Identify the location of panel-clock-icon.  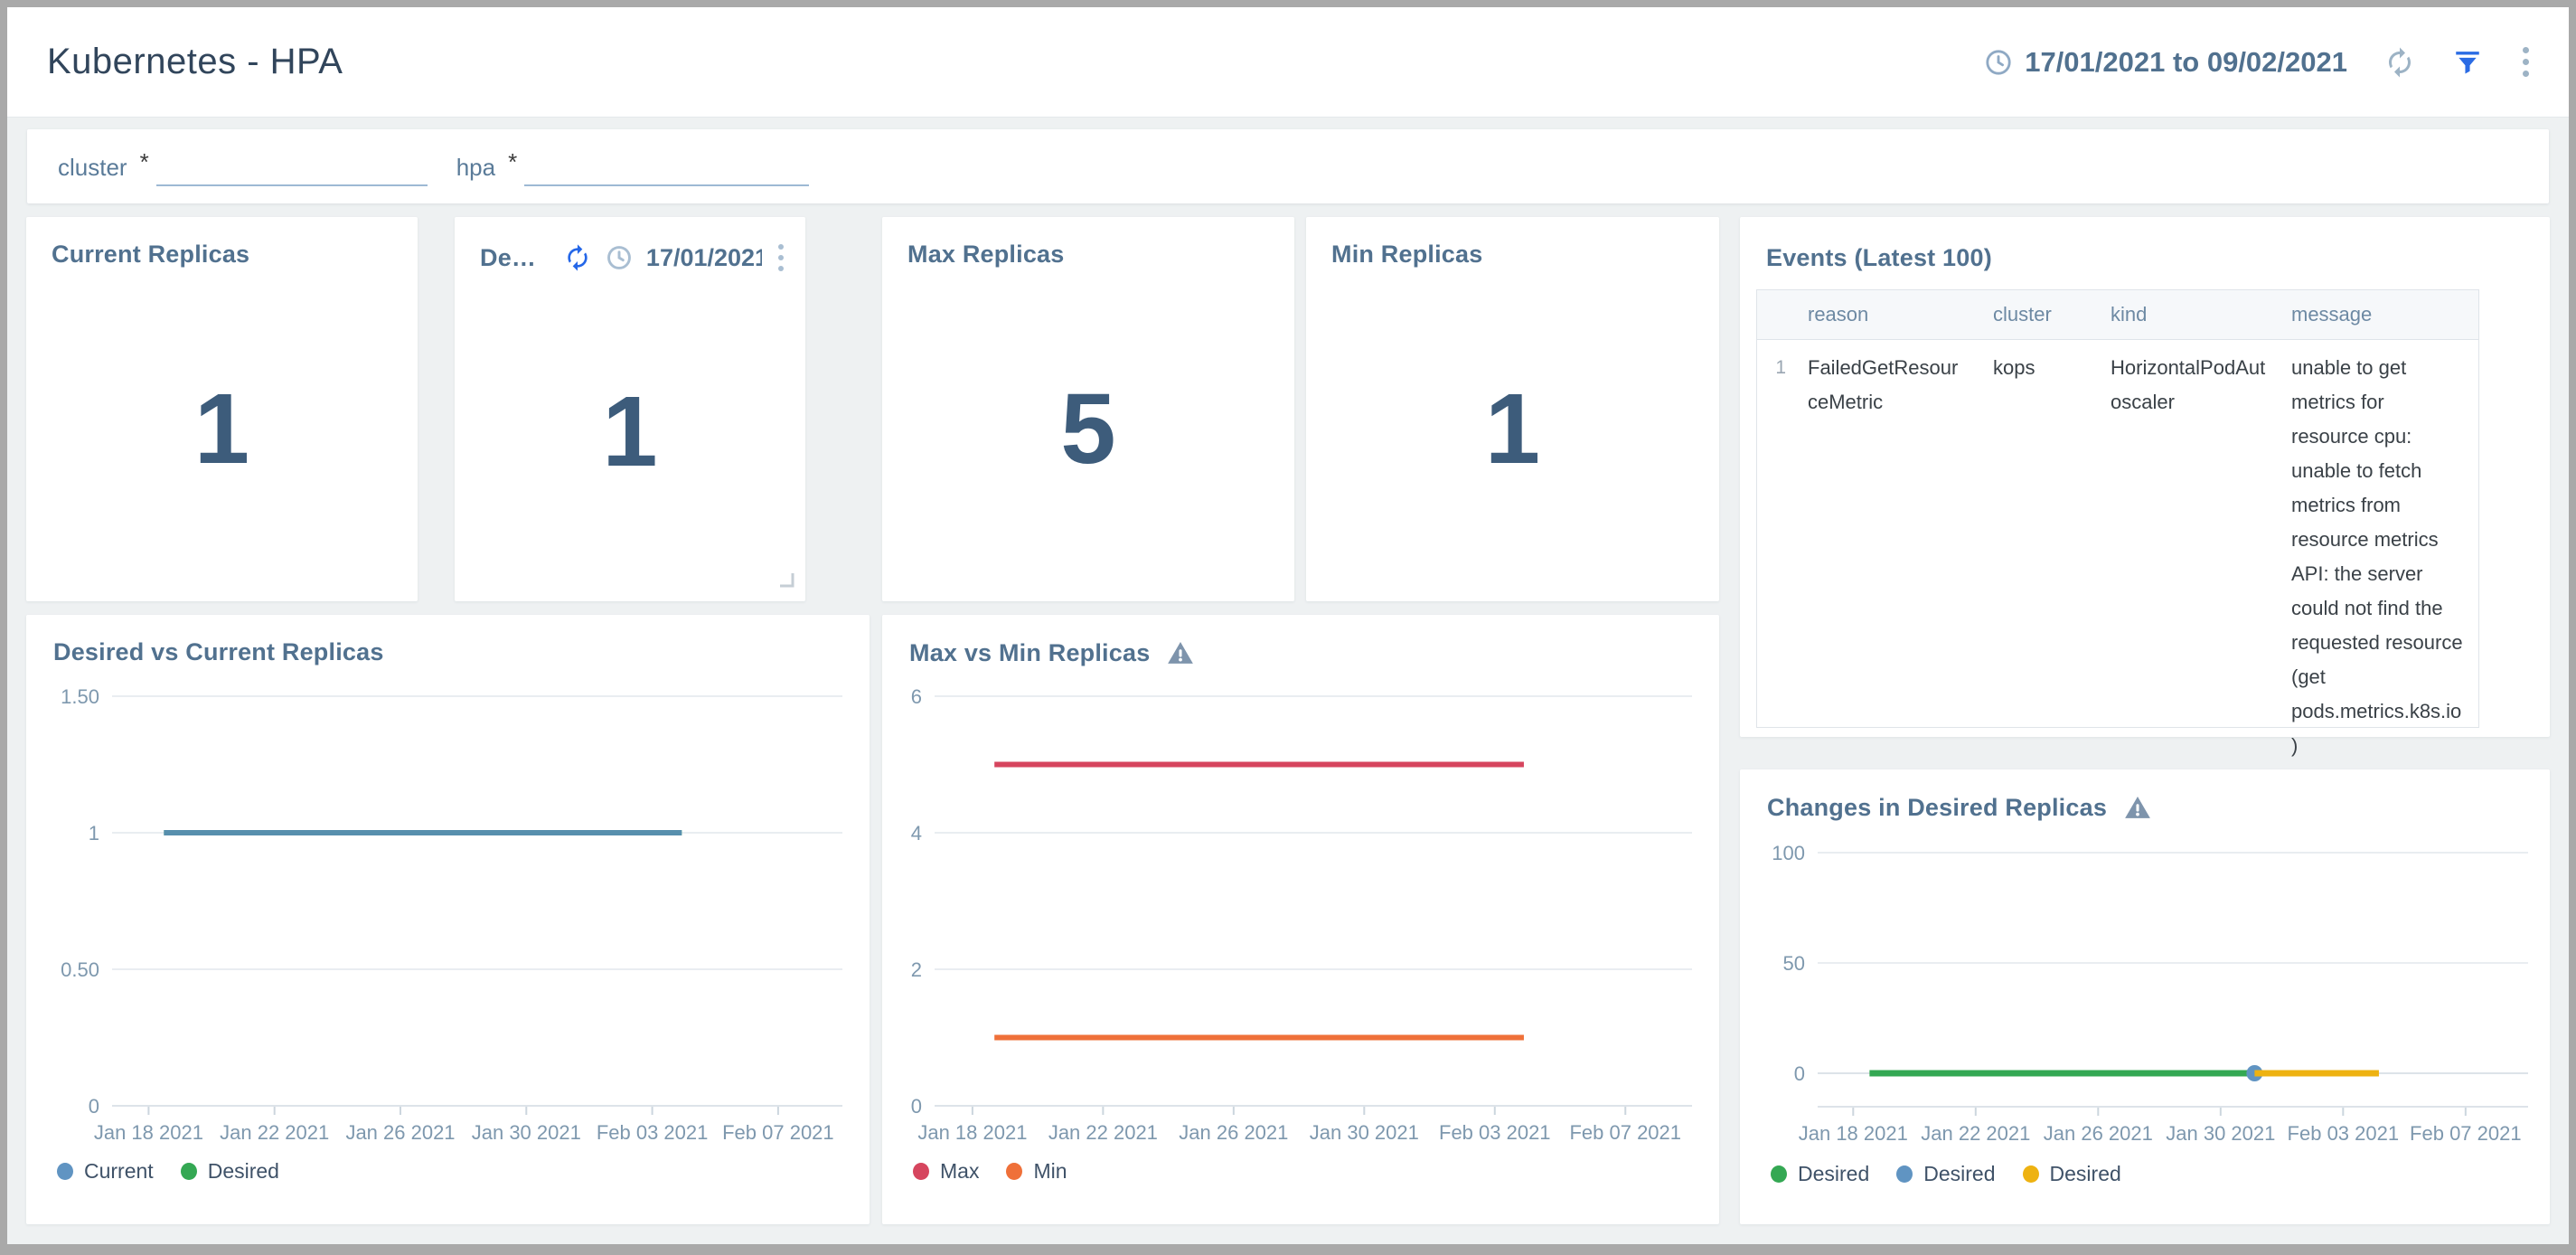
(620, 258).